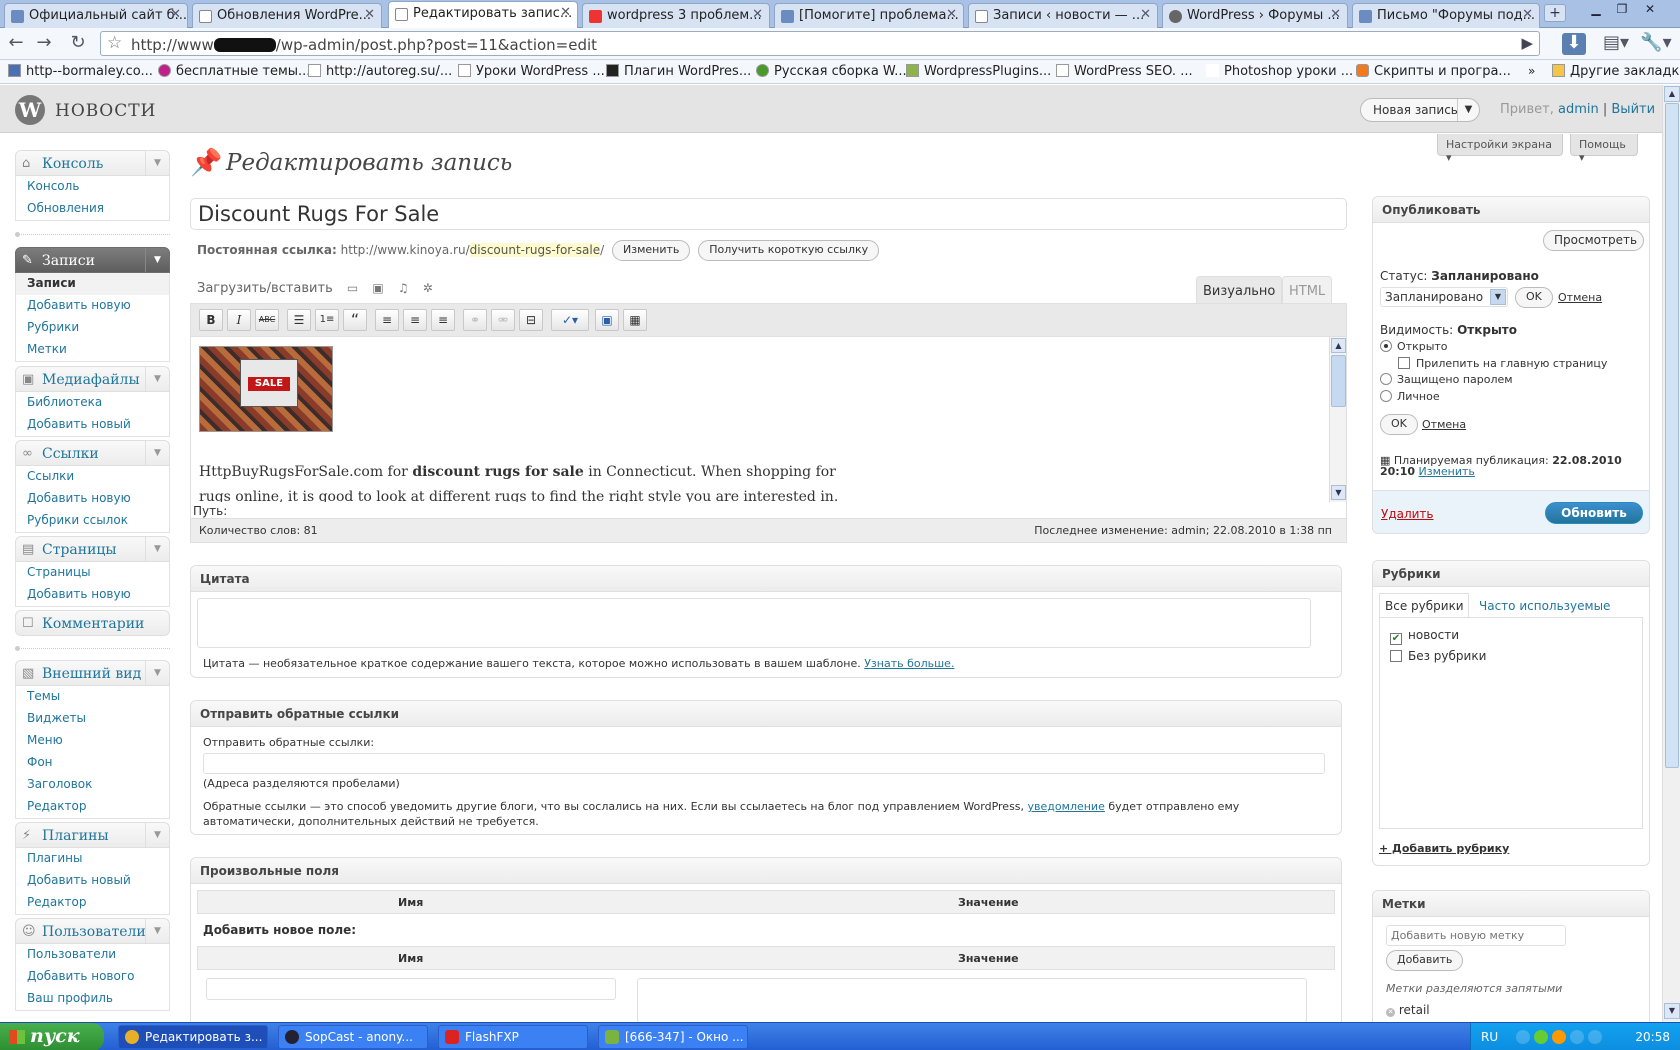  What do you see at coordinates (1578, 109) in the screenshot?
I see `user-link: admin` at bounding box center [1578, 109].